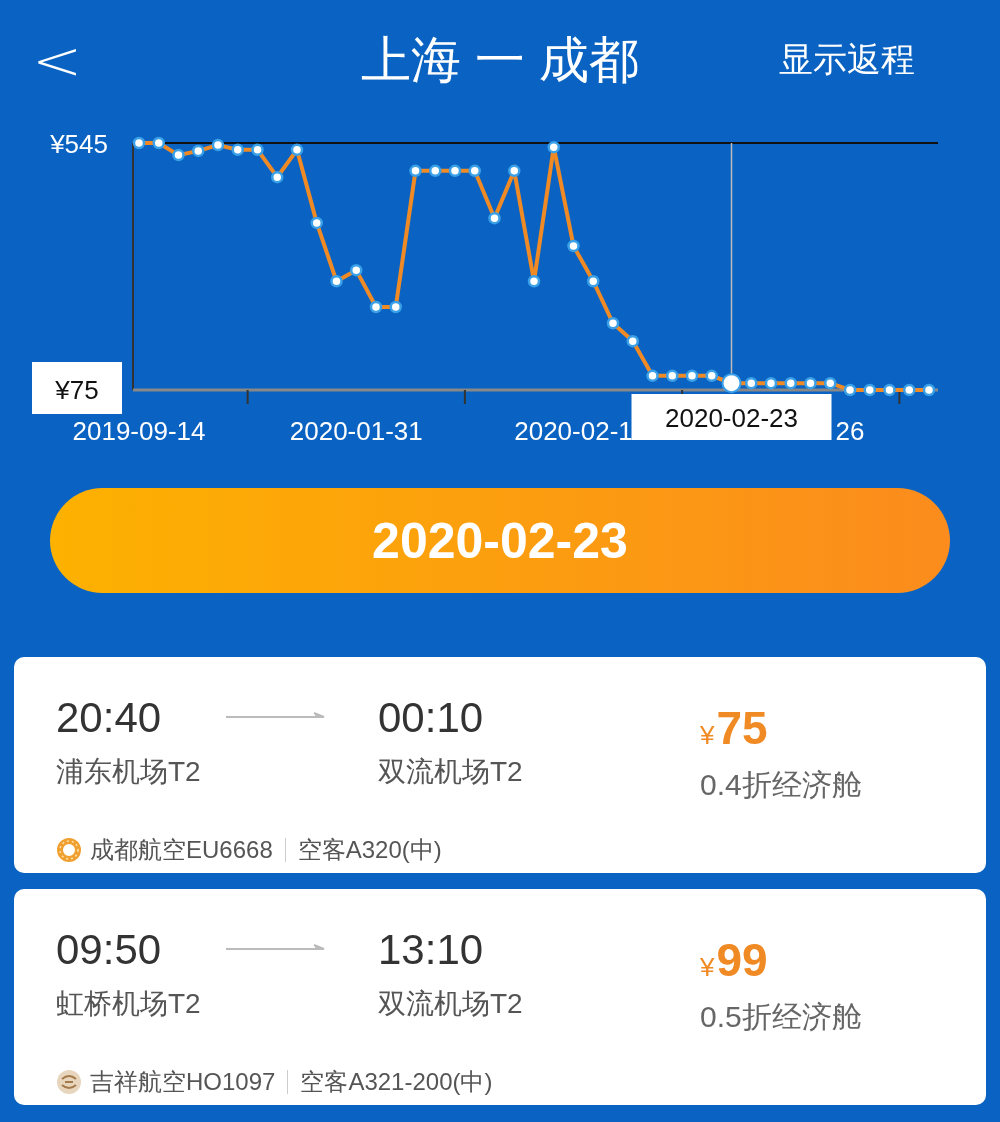  Describe the element at coordinates (139, 431) in the screenshot. I see `x-axis-label: 2019-09-14` at that location.